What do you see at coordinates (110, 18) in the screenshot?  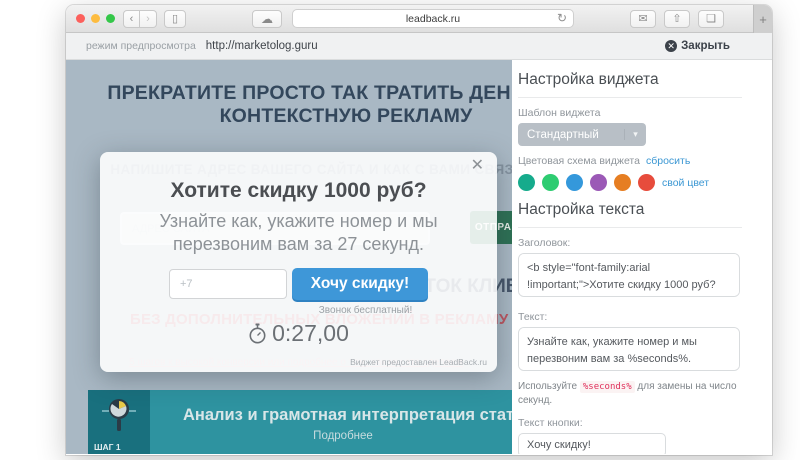 I see `zoom-window-button` at bounding box center [110, 18].